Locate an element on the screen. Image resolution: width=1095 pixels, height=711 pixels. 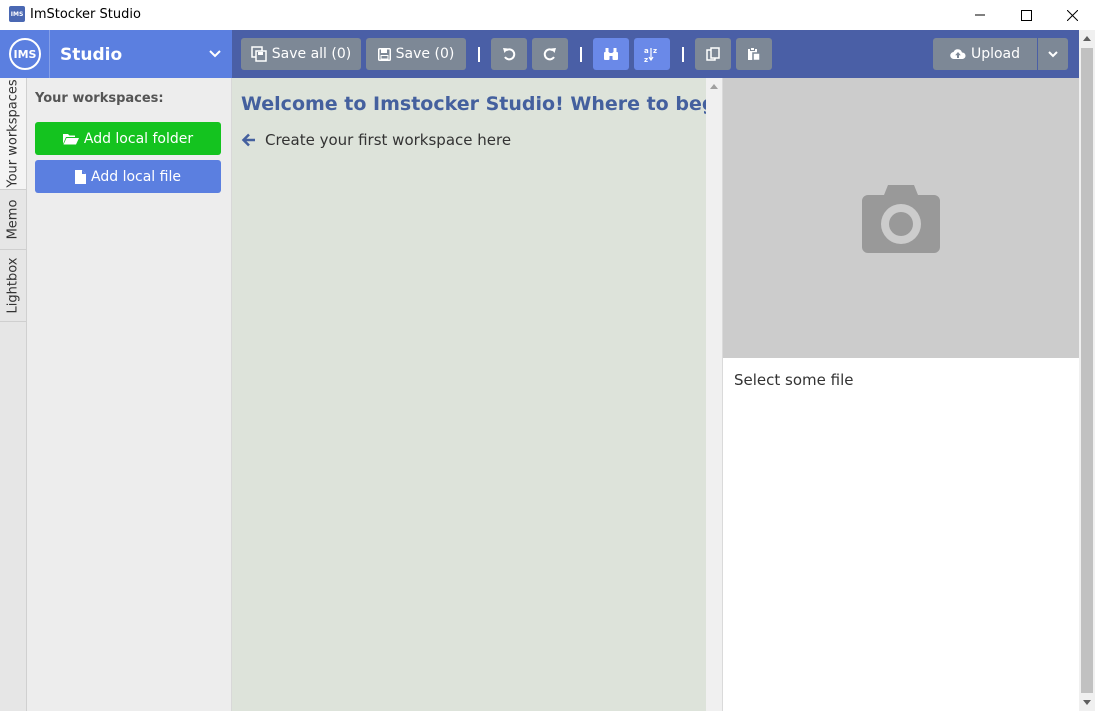
scrollbar-thumb is located at coordinates (1087, 370).